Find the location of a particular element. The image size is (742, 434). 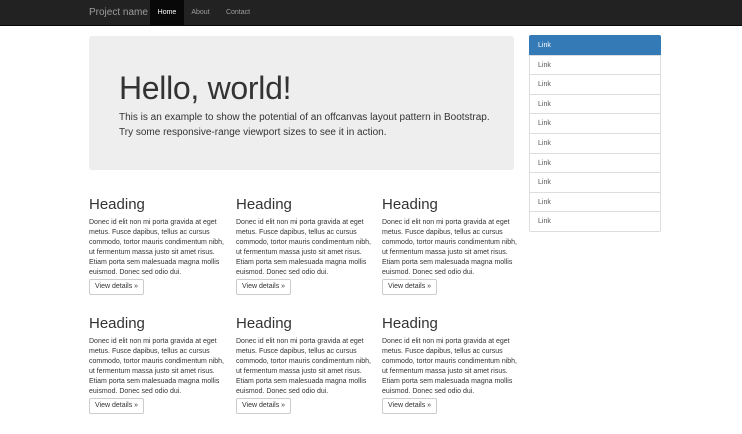

top-navbar: Project name Home About Contact is located at coordinates (371, 13).